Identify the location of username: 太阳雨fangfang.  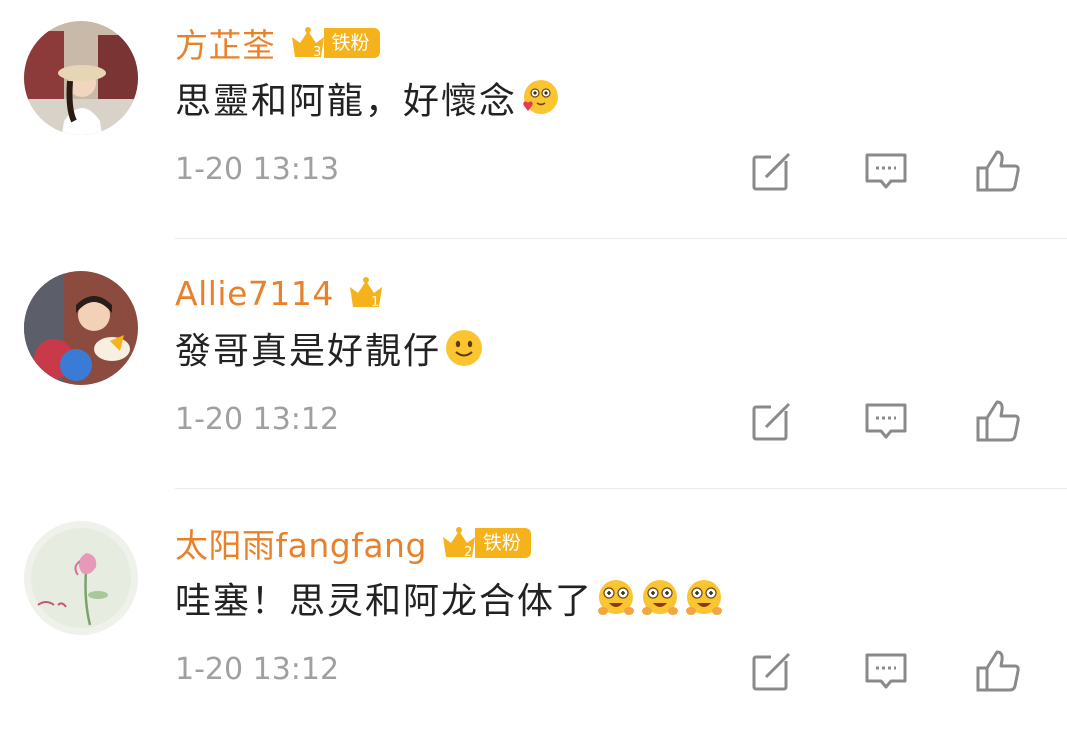
(301, 543).